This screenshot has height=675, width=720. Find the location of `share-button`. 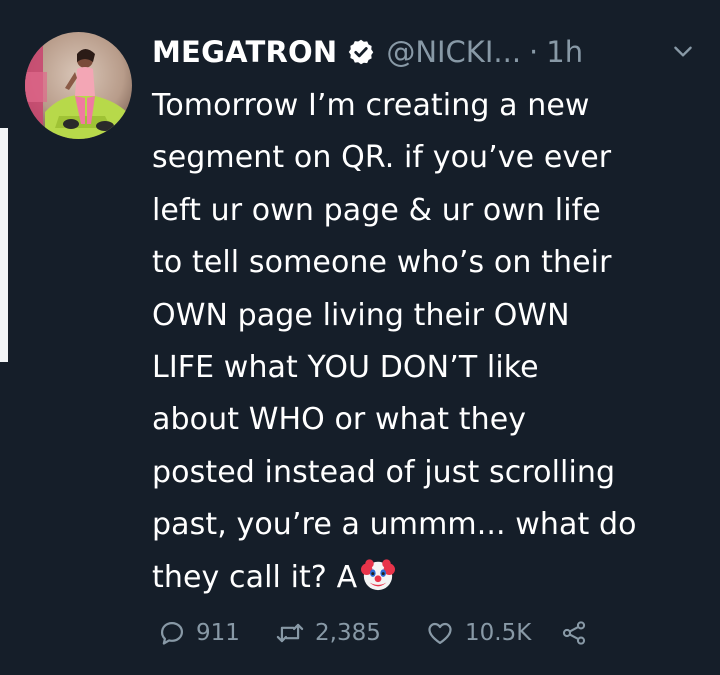

share-button is located at coordinates (574, 633).